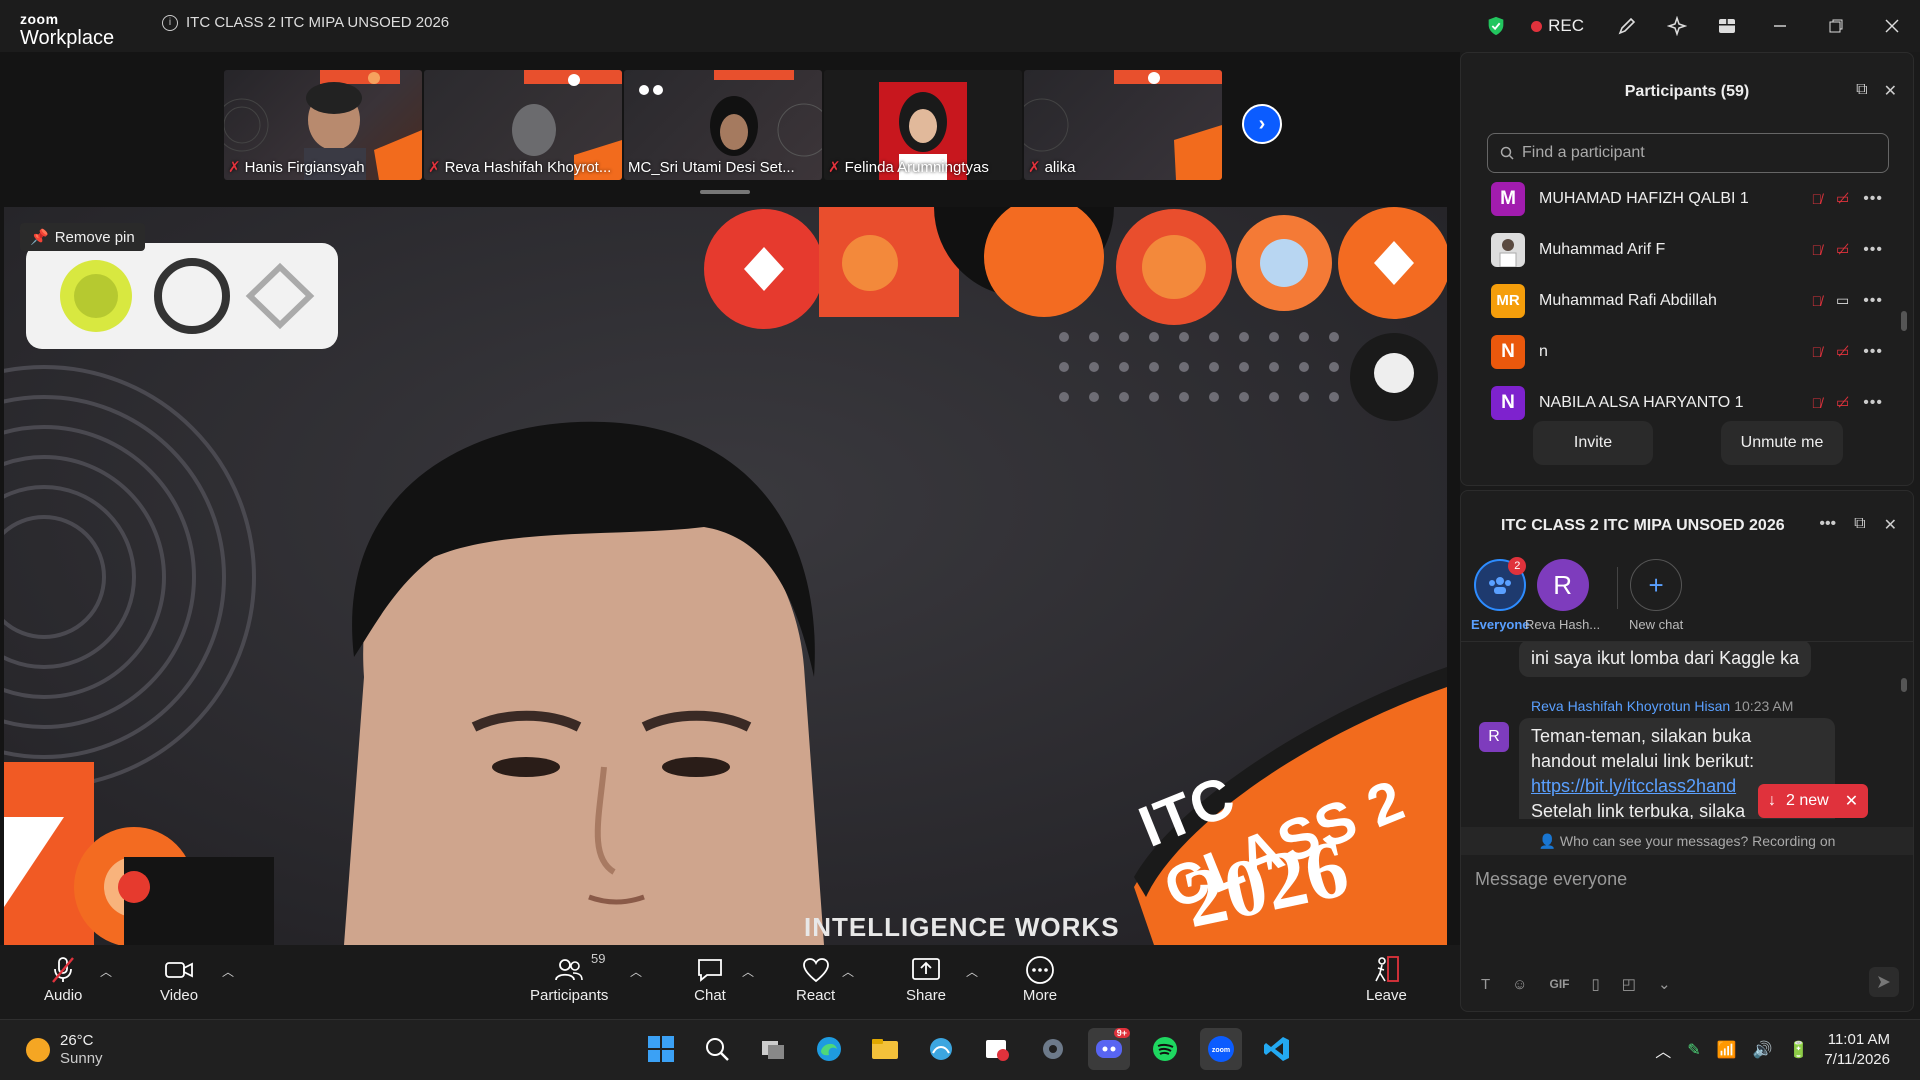  Describe the element at coordinates (1857, 1050) in the screenshot. I see `clock: 11:01 AM 7/11/2026` at that location.